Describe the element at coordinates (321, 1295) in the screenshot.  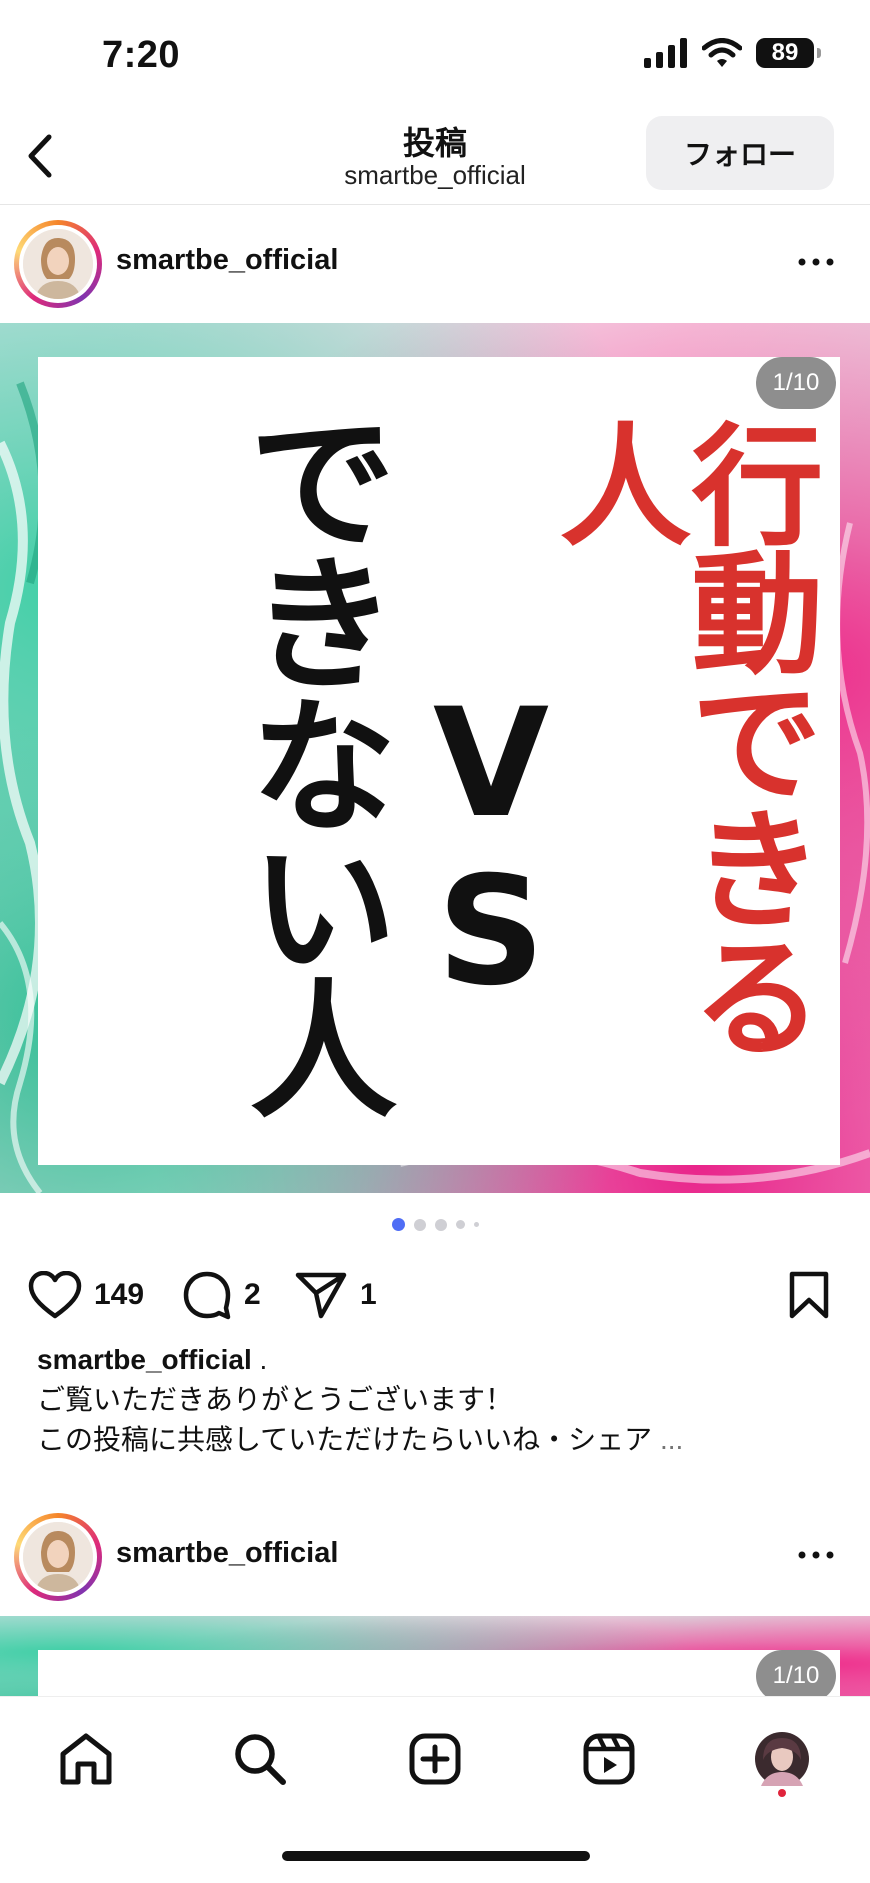
I see `send-icon` at that location.